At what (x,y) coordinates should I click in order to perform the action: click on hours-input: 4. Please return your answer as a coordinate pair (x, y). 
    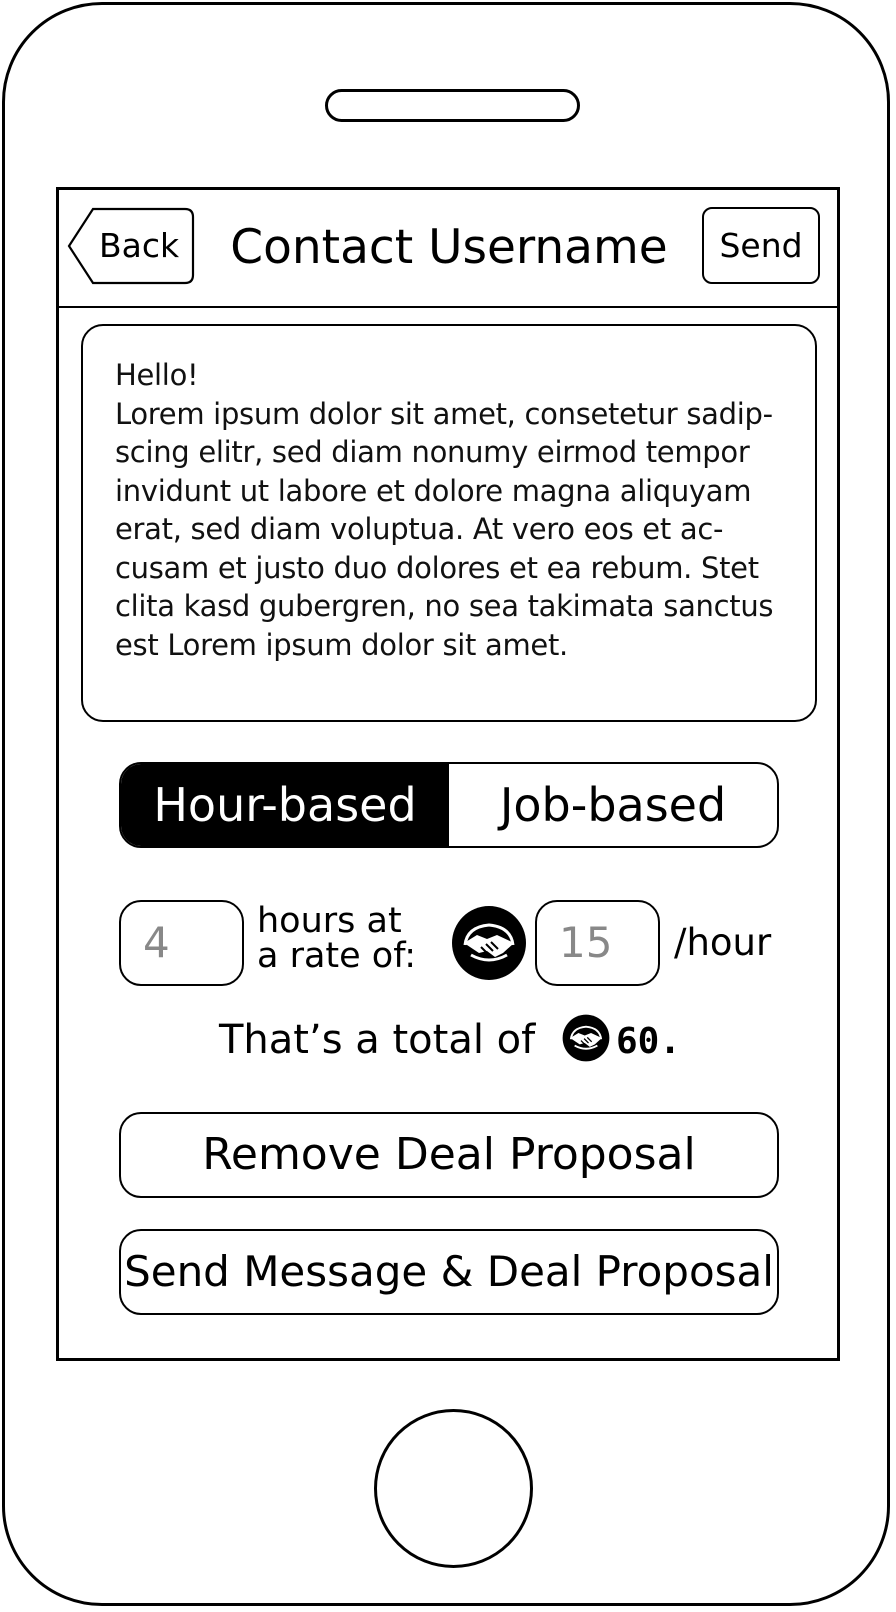
    Looking at the image, I should click on (181, 943).